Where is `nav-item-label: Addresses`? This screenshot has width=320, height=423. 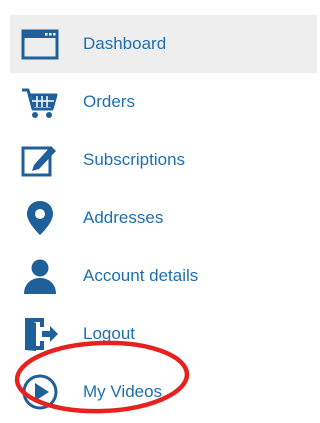 nav-item-label: Addresses is located at coordinates (123, 217).